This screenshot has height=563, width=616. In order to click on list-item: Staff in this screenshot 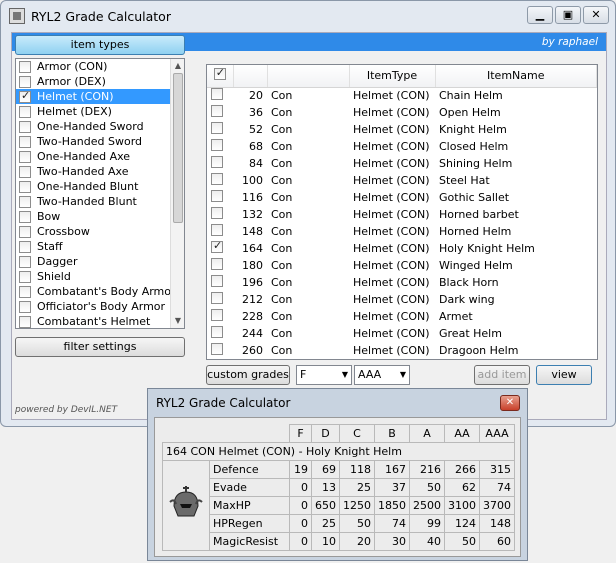, I will do `click(100, 246)`.